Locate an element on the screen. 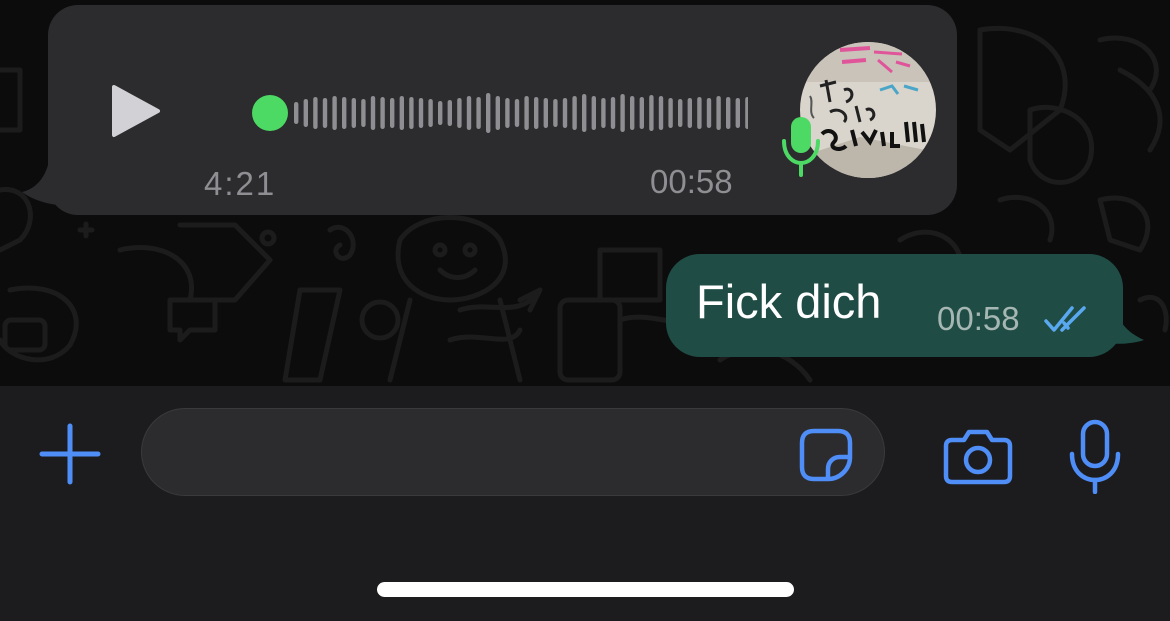  double-check-icon is located at coordinates (1065, 319).